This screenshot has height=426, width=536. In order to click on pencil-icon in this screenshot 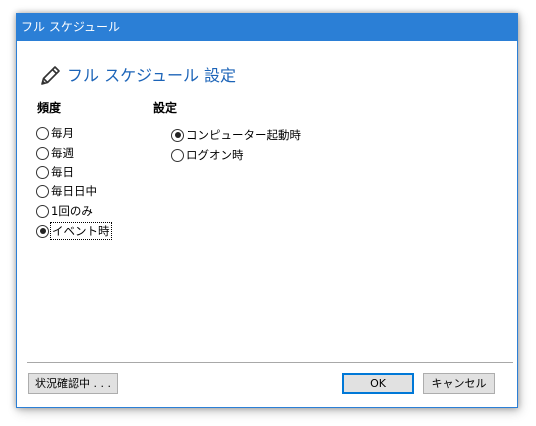, I will do `click(50, 75)`.